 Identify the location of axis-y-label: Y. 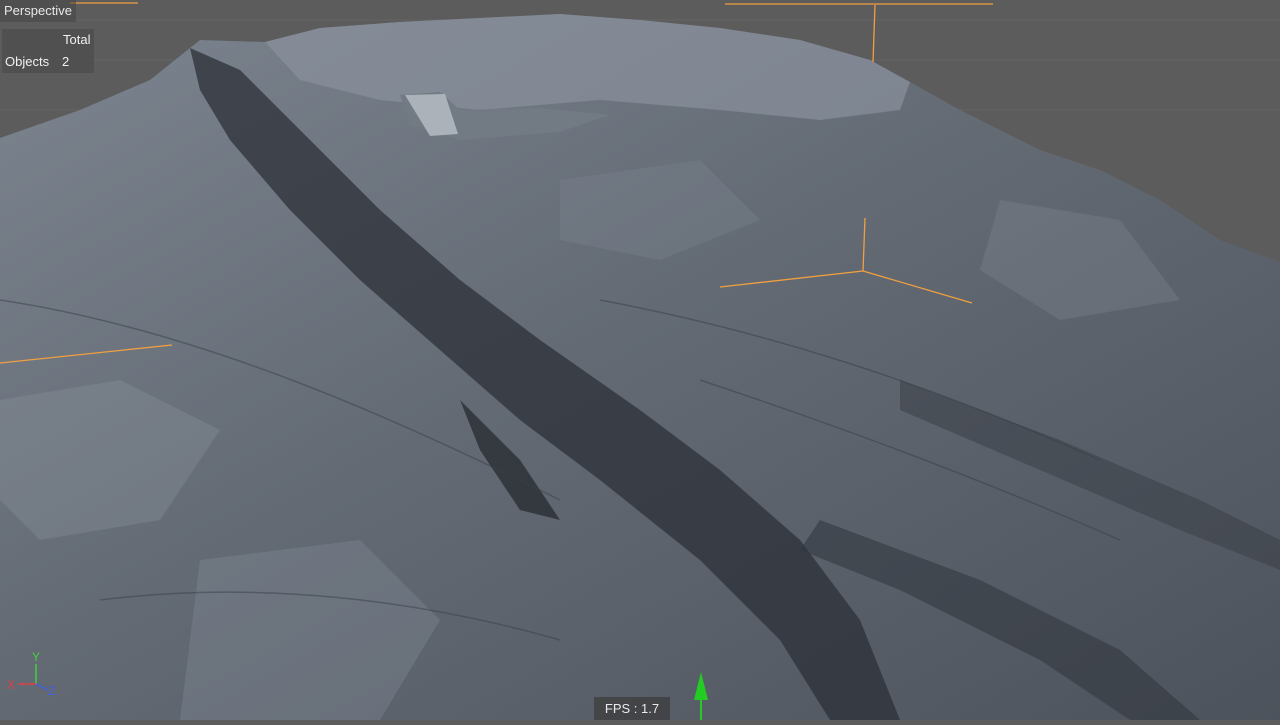
(36, 657).